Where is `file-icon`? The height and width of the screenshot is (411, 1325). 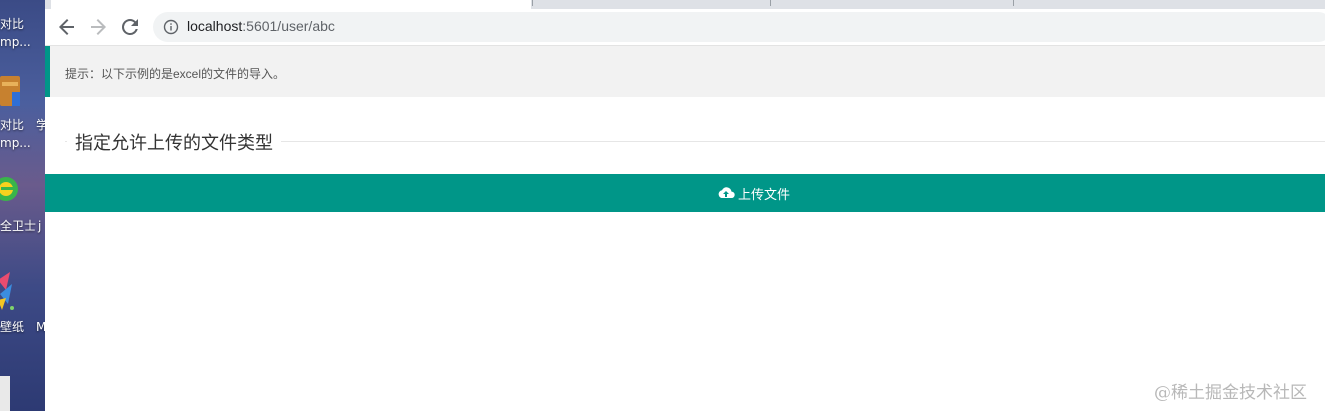 file-icon is located at coordinates (5, 391).